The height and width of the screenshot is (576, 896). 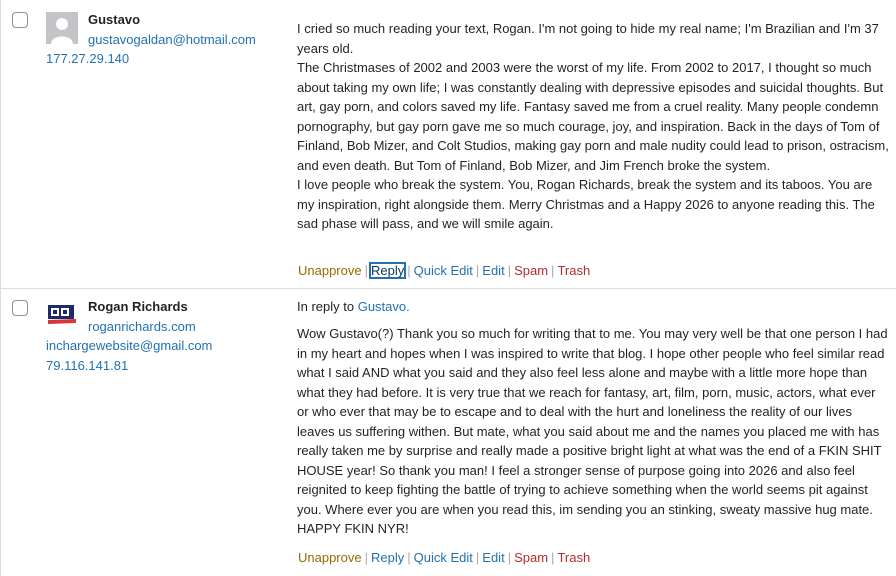 What do you see at coordinates (138, 306) in the screenshot?
I see `author-name: Rogan Richards` at bounding box center [138, 306].